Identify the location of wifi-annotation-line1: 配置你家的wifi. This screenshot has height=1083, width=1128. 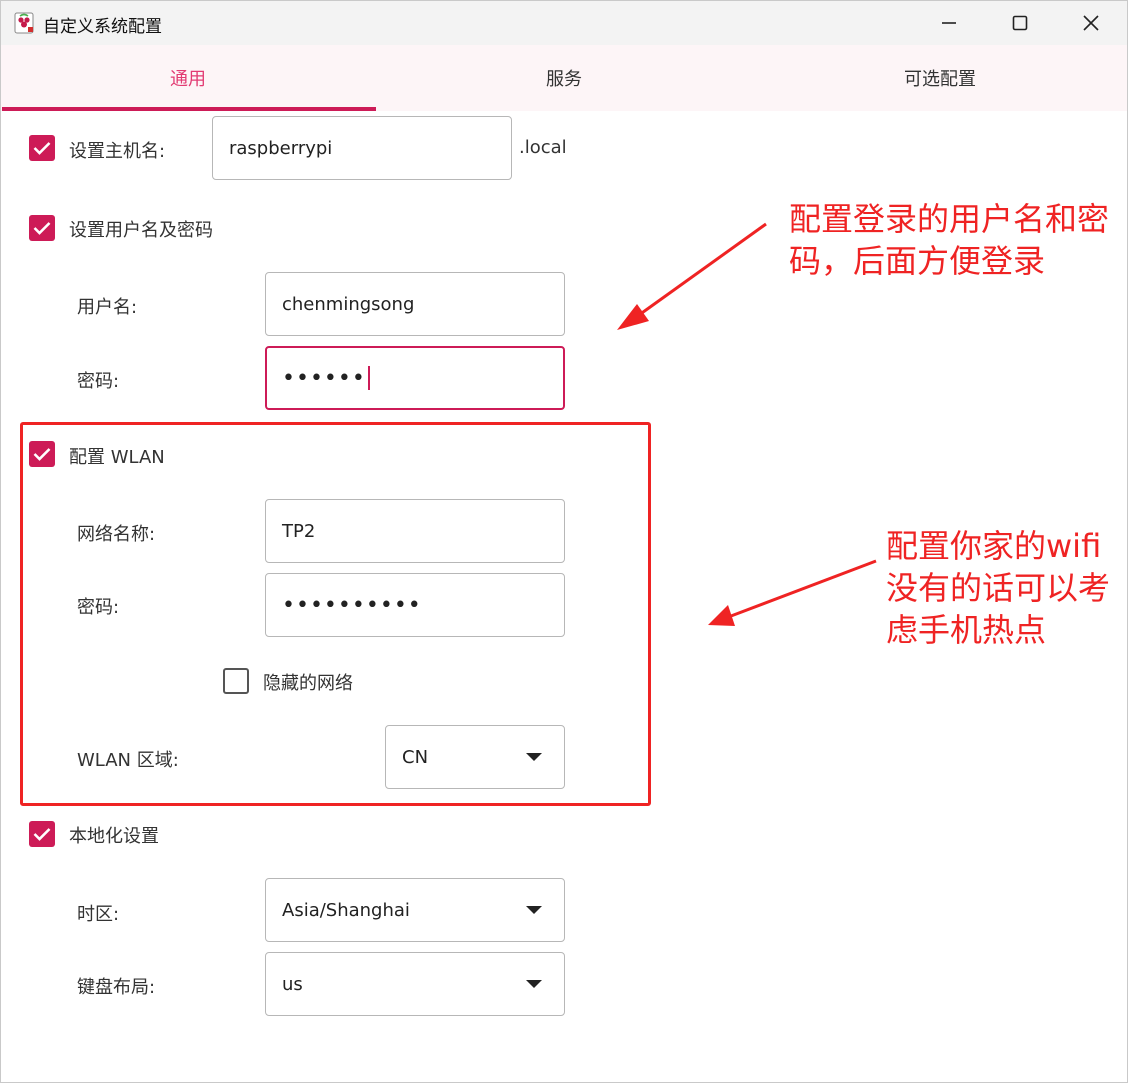
(994, 546).